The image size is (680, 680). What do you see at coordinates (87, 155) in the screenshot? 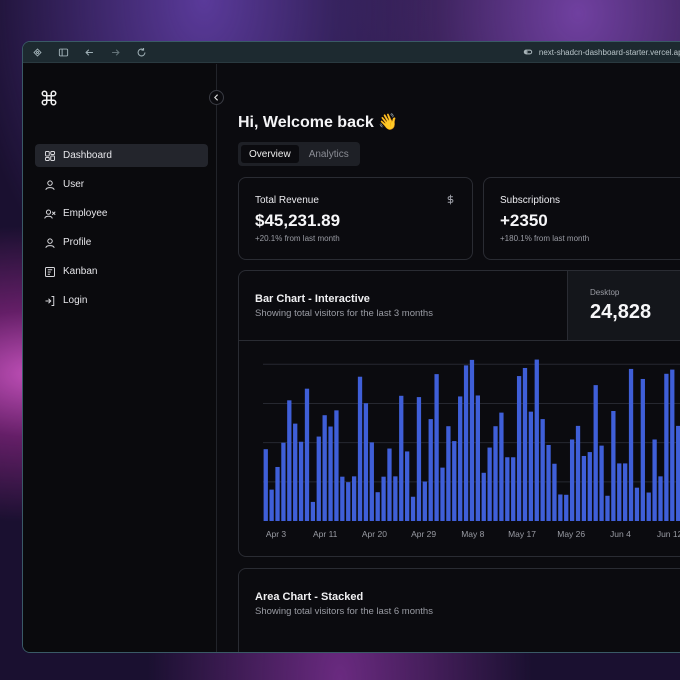
I see `sidebar-item-label: Dashboard` at bounding box center [87, 155].